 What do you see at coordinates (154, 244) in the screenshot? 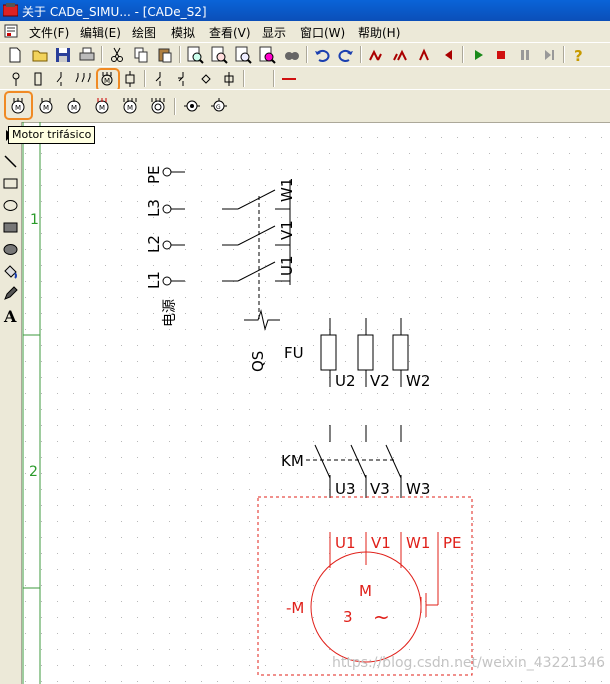
I see `label-l2: L2` at bounding box center [154, 244].